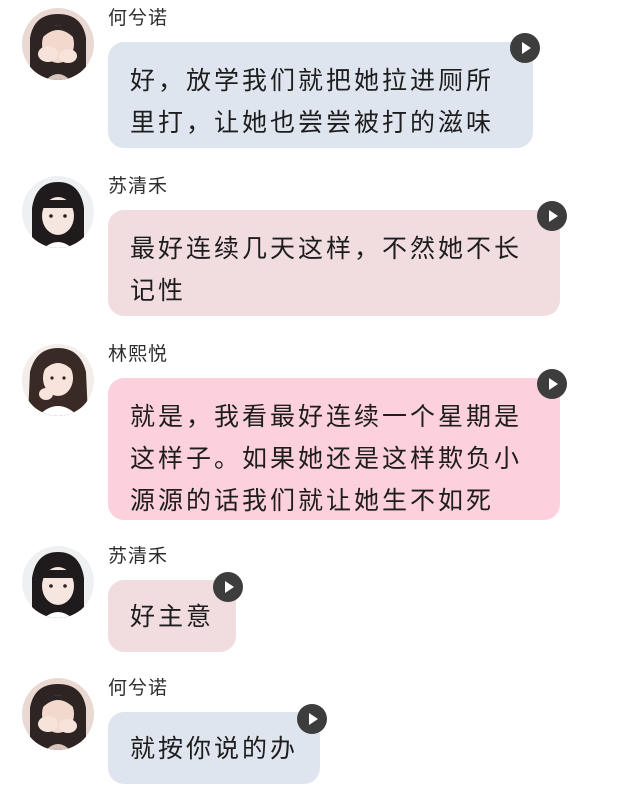 Image resolution: width=640 pixels, height=800 pixels. Describe the element at coordinates (172, 616) in the screenshot. I see `message-text: 好主意` at that location.